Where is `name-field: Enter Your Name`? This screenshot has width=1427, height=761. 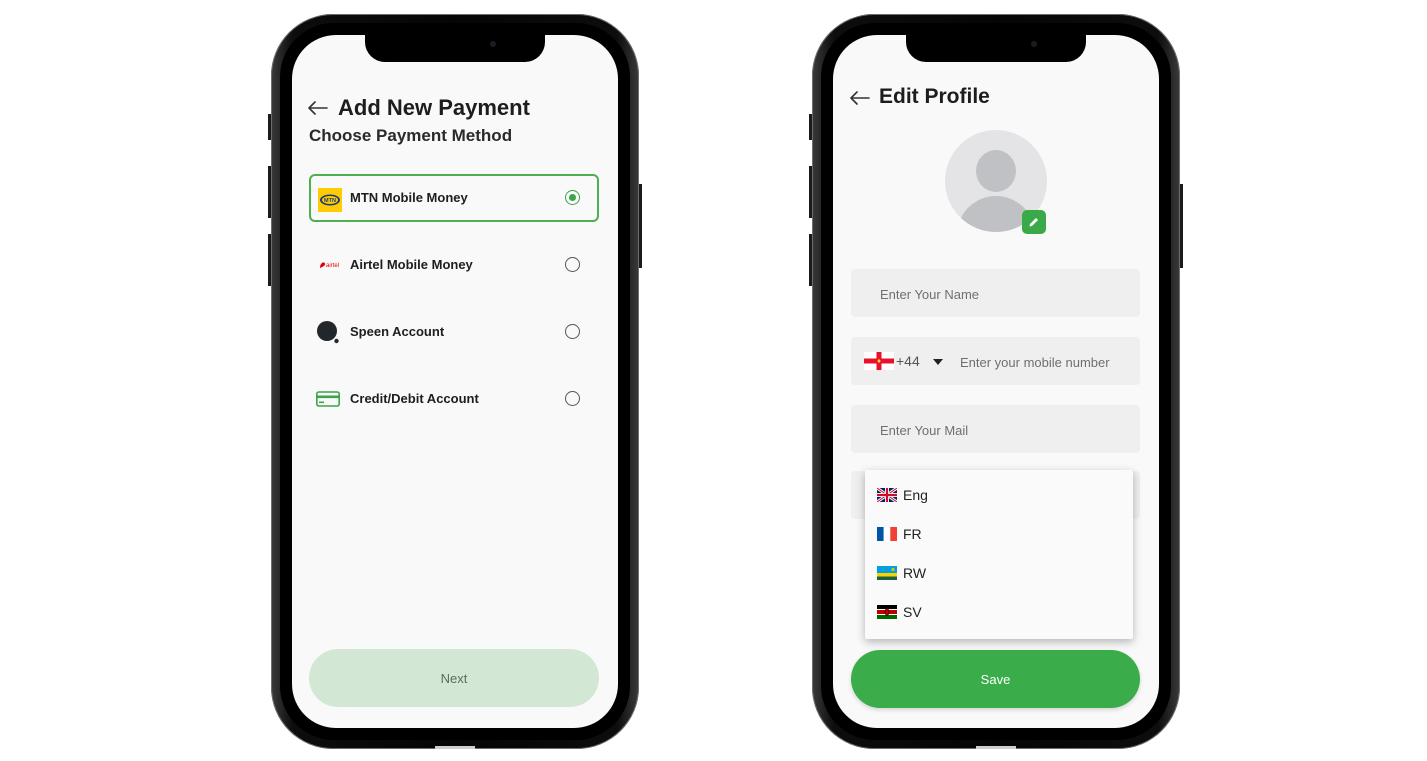 name-field: Enter Your Name is located at coordinates (995, 293).